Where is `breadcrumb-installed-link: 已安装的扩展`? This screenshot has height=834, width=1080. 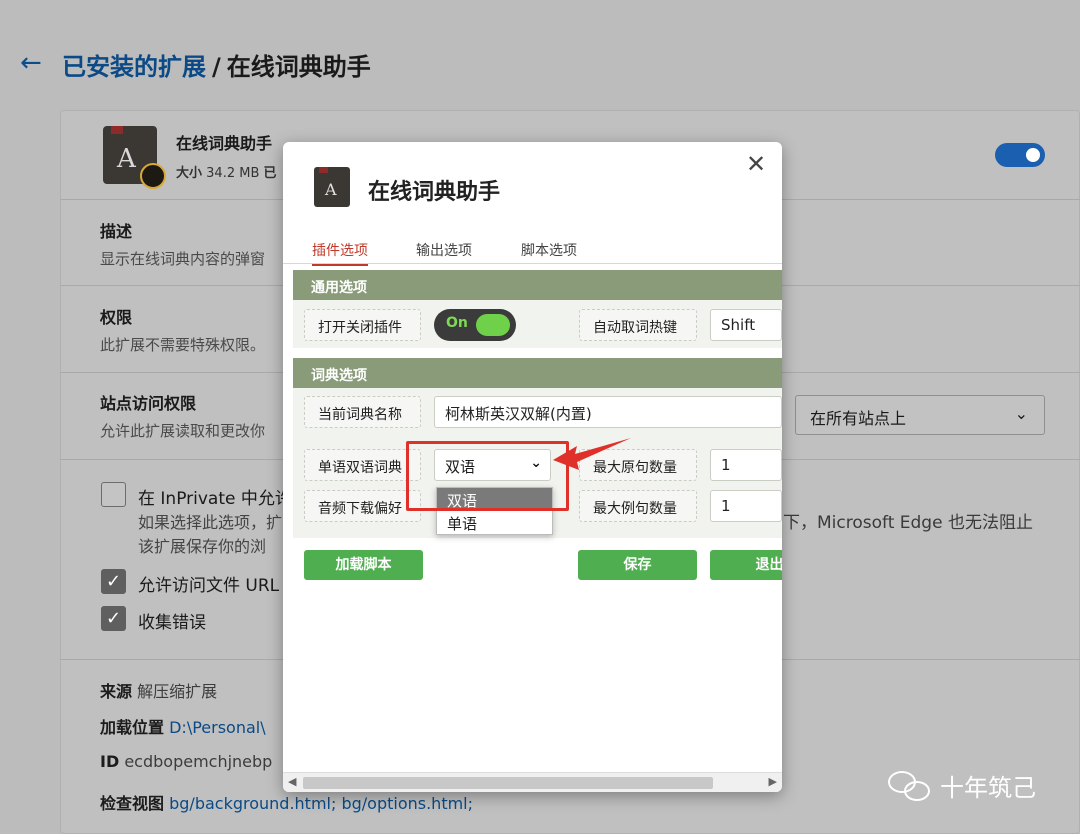
breadcrumb-installed-link: 已安装的扩展 is located at coordinates (134, 67).